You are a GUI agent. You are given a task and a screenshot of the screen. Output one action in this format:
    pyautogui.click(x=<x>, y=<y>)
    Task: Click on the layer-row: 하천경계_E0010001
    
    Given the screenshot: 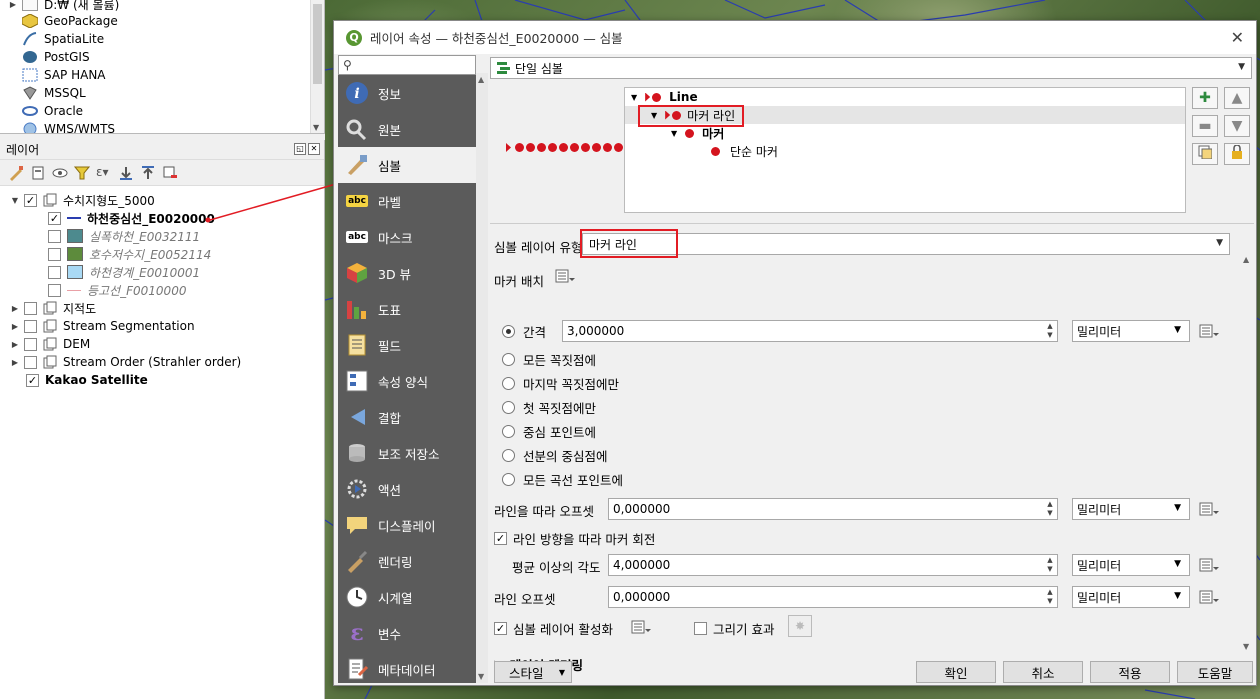 What is the action you would take?
    pyautogui.click(x=124, y=272)
    